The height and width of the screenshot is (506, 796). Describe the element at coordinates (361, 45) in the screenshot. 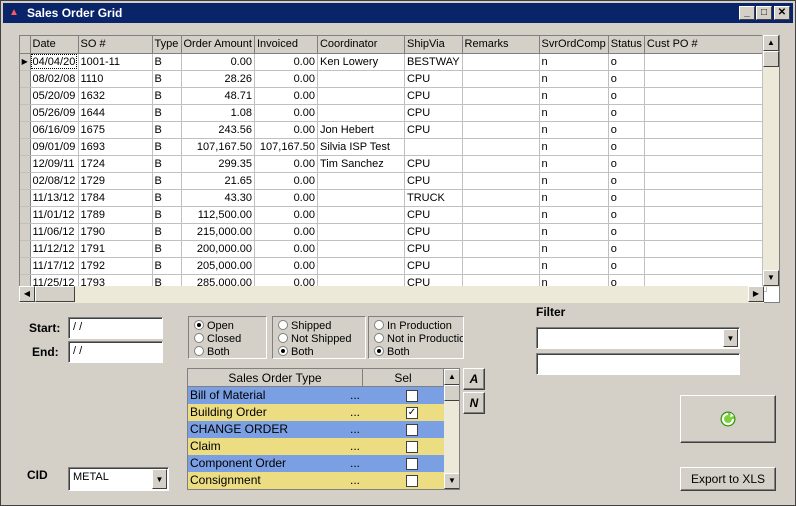

I see `column-header-coordinator: Coordinator` at that location.